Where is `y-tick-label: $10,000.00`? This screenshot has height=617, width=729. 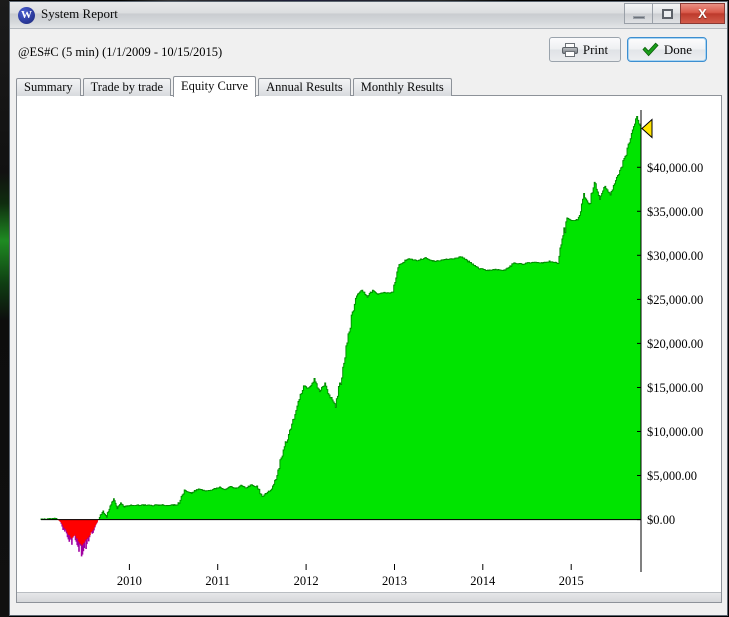
y-tick-label: $10,000.00 is located at coordinates (675, 432).